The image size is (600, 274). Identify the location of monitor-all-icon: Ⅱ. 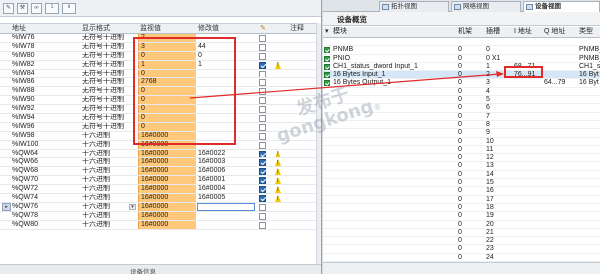
(69, 8).